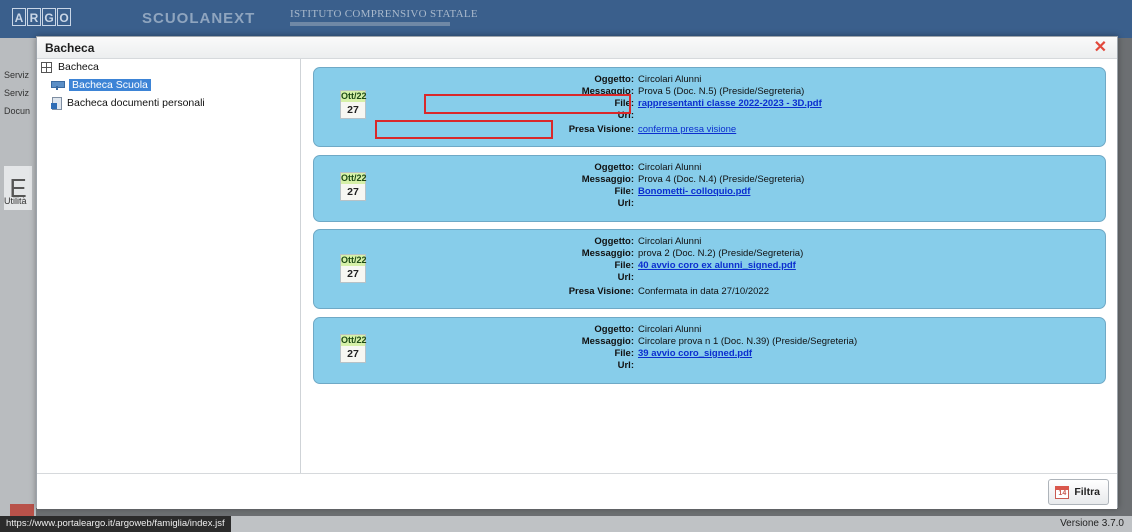  I want to click on tree-label: Bacheca, so click(78, 67).